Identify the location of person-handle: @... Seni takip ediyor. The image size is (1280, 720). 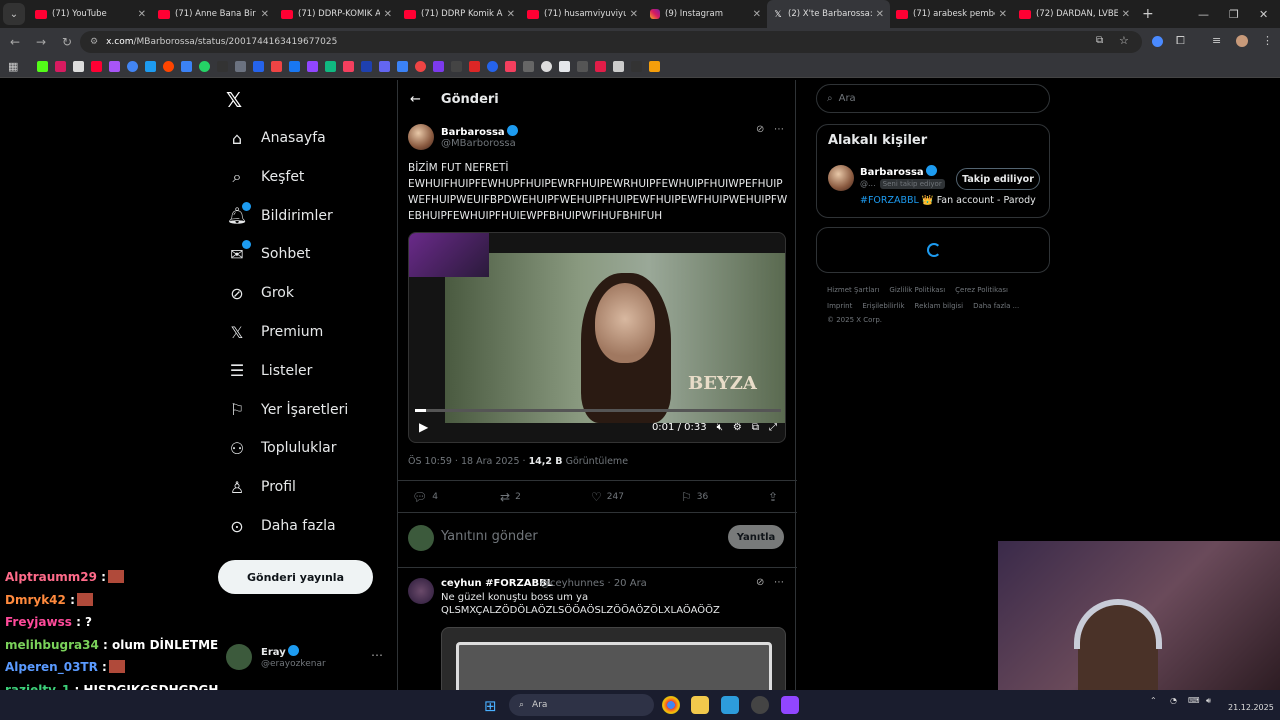
(902, 184).